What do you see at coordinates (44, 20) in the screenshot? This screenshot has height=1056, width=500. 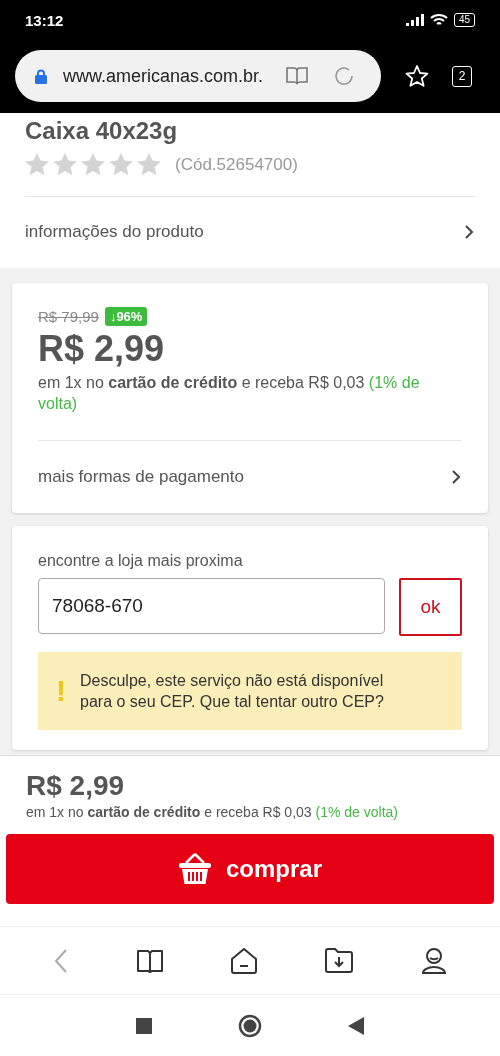 I see `status-time: 13:12` at bounding box center [44, 20].